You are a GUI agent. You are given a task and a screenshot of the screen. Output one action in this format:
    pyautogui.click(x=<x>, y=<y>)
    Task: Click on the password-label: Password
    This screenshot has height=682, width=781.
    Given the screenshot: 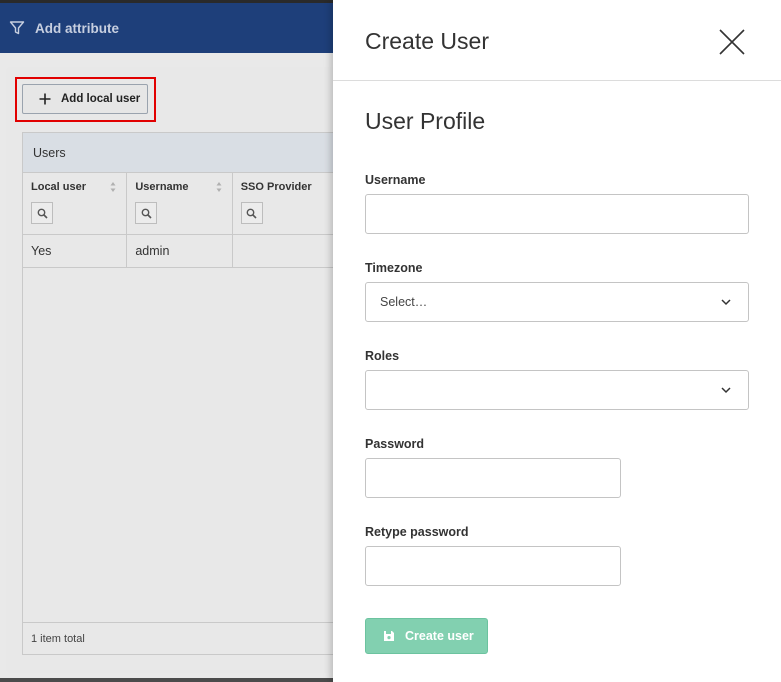 What is the action you would take?
    pyautogui.click(x=395, y=444)
    